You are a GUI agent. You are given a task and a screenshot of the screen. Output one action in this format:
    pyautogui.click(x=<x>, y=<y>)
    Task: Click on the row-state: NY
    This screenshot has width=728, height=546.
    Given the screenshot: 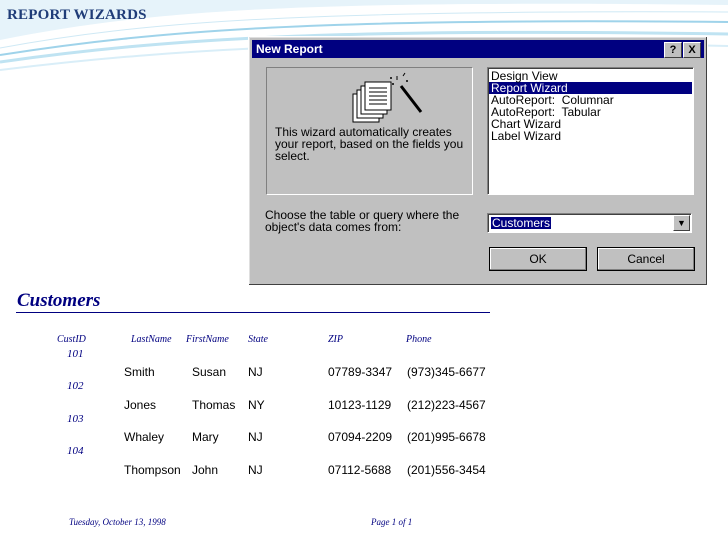 What is the action you would take?
    pyautogui.click(x=256, y=405)
    